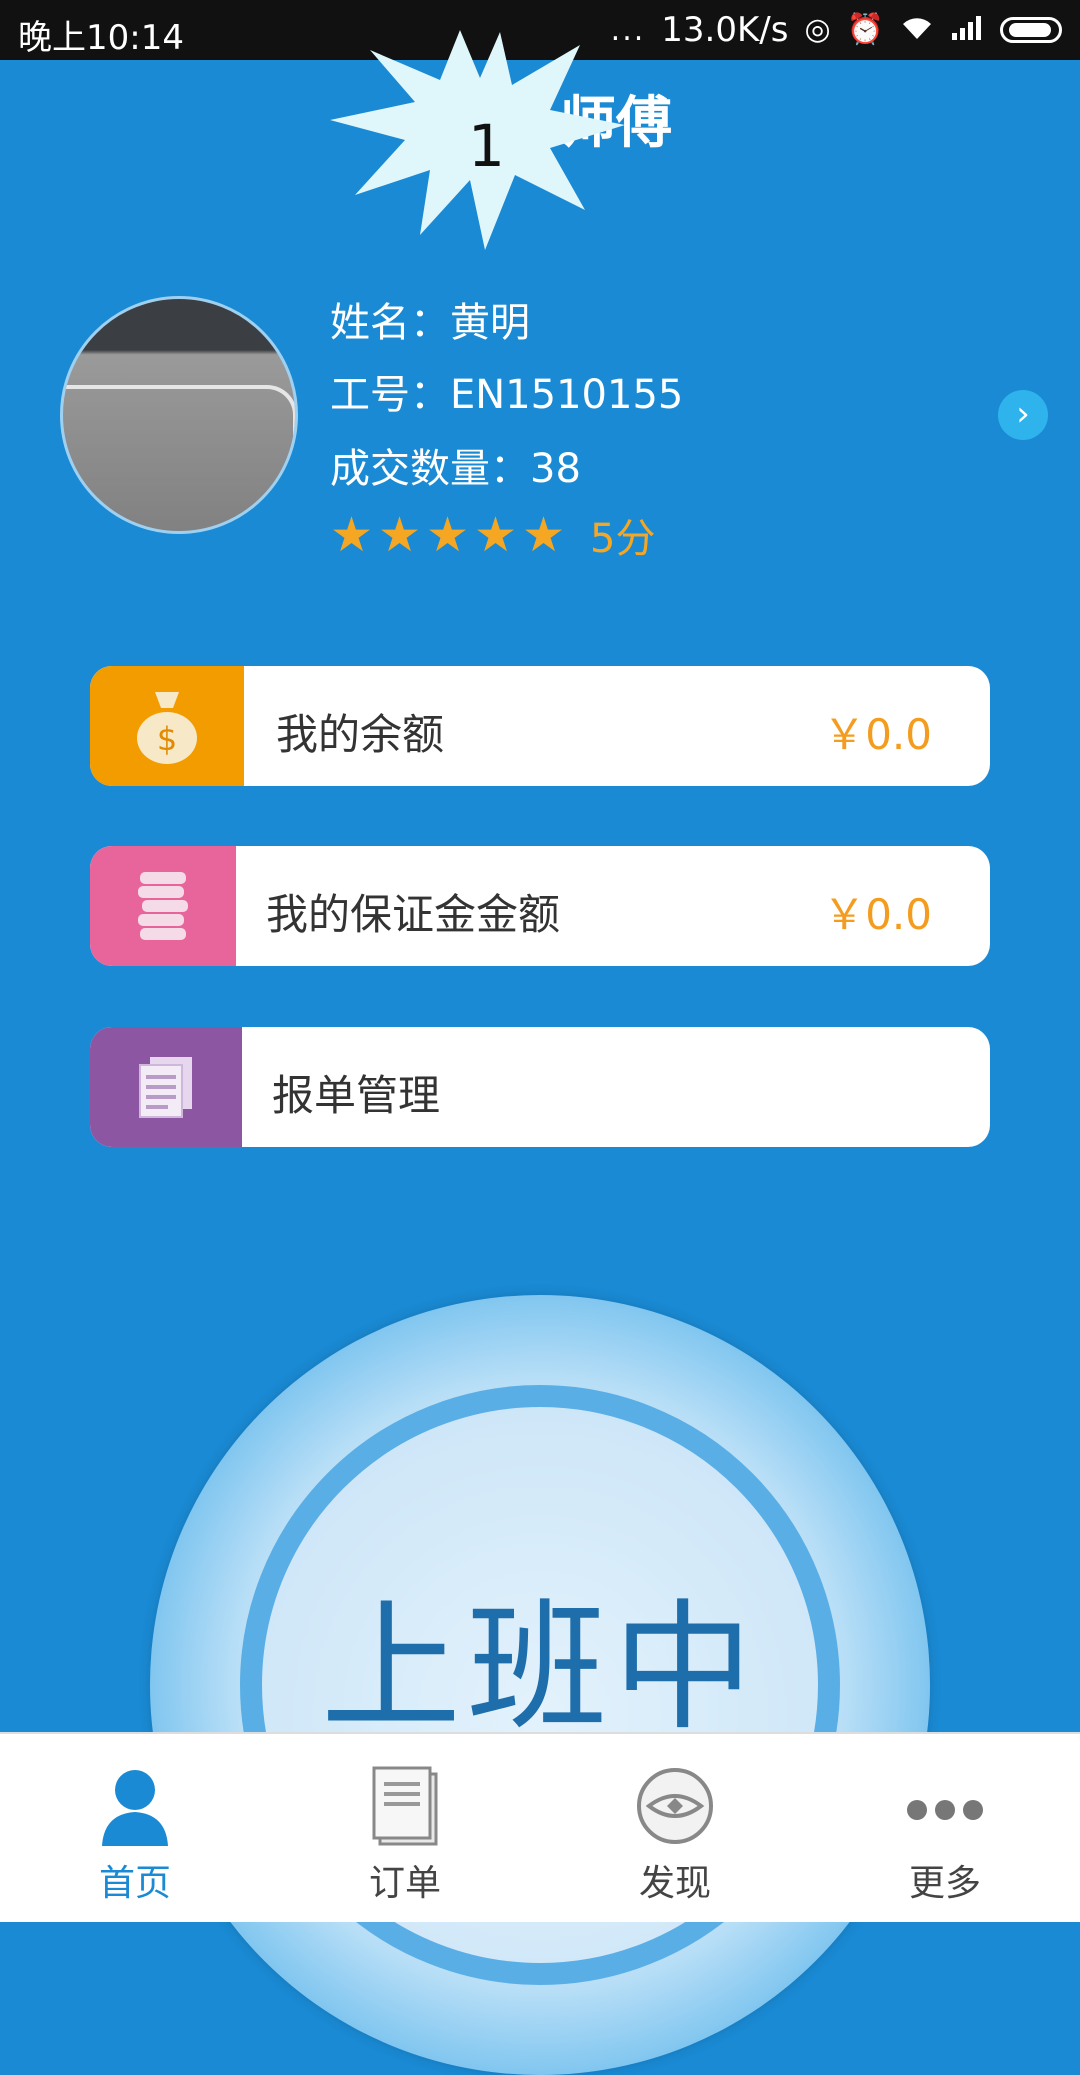 This screenshot has width=1080, height=2075. What do you see at coordinates (413, 914) in the screenshot?
I see `deposit-label: 我的保证金金额` at bounding box center [413, 914].